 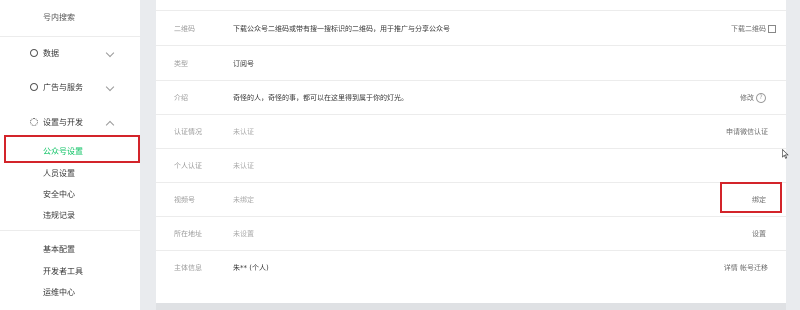 What do you see at coordinates (63, 122) in the screenshot?
I see `sidebar-section-label: 设置与开发` at bounding box center [63, 122].